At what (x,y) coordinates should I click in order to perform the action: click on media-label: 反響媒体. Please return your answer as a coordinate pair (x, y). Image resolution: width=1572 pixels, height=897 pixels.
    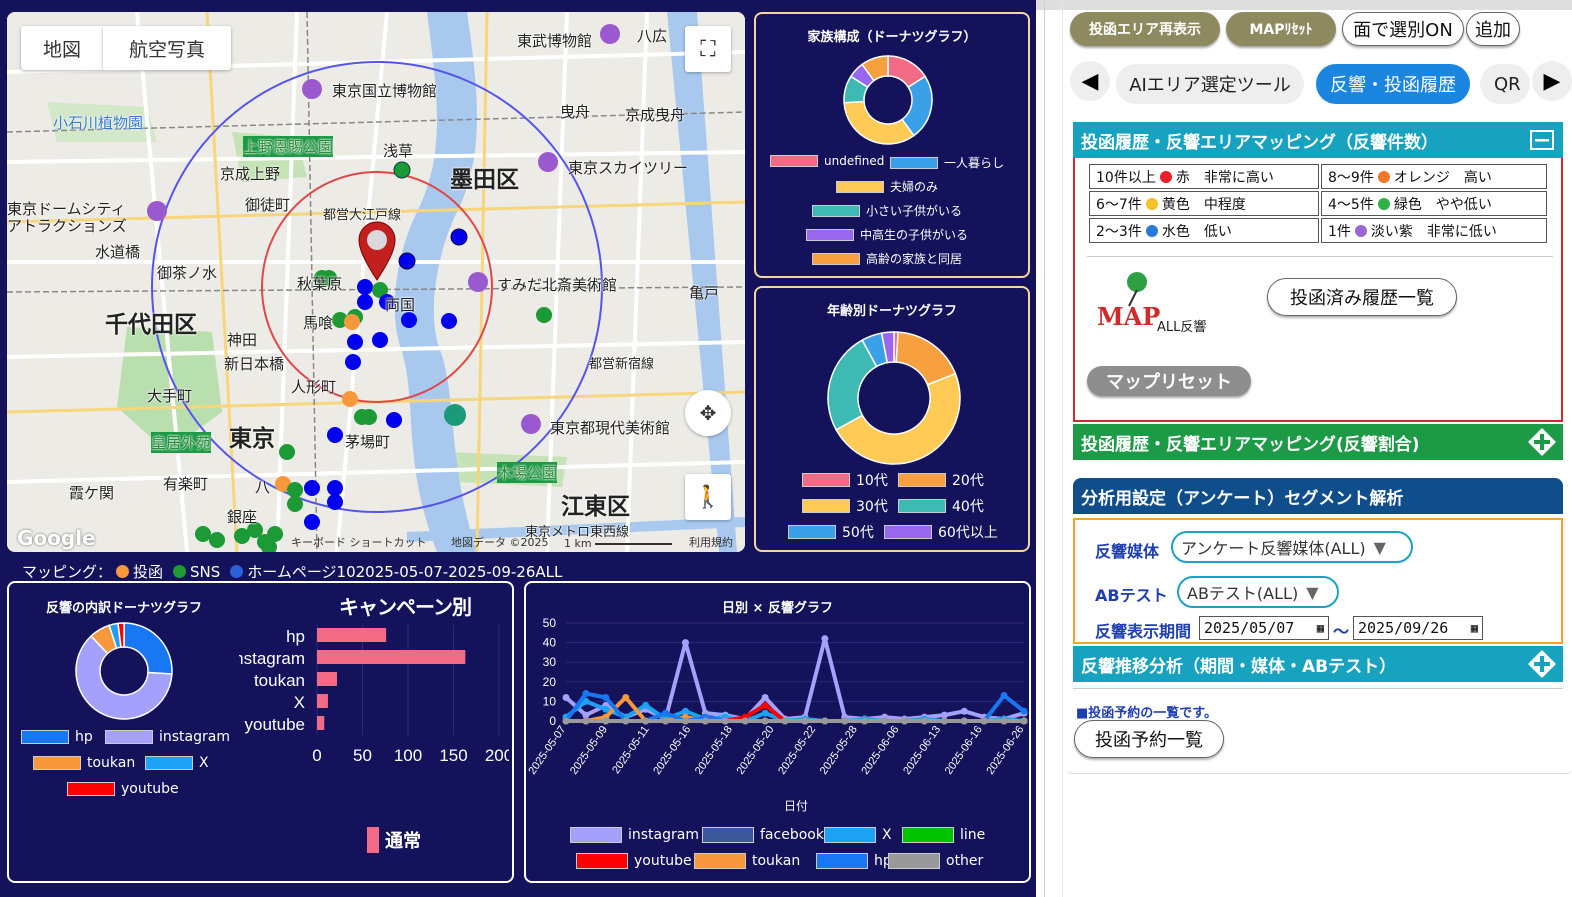
    Looking at the image, I should click on (1127, 551).